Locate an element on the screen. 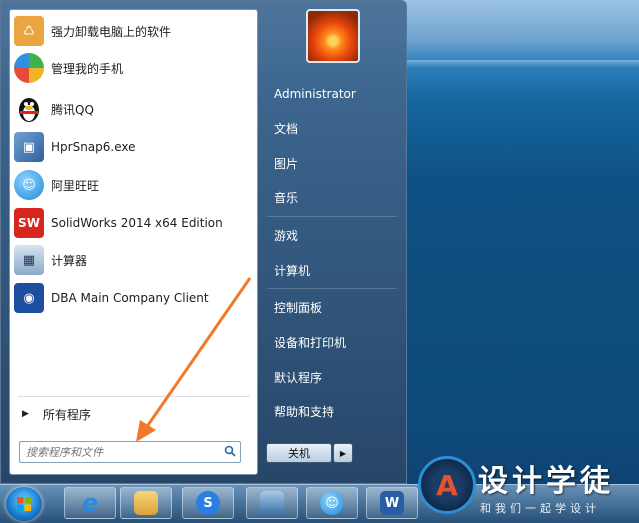  watermark-logo-letter: A is located at coordinates (447, 485).